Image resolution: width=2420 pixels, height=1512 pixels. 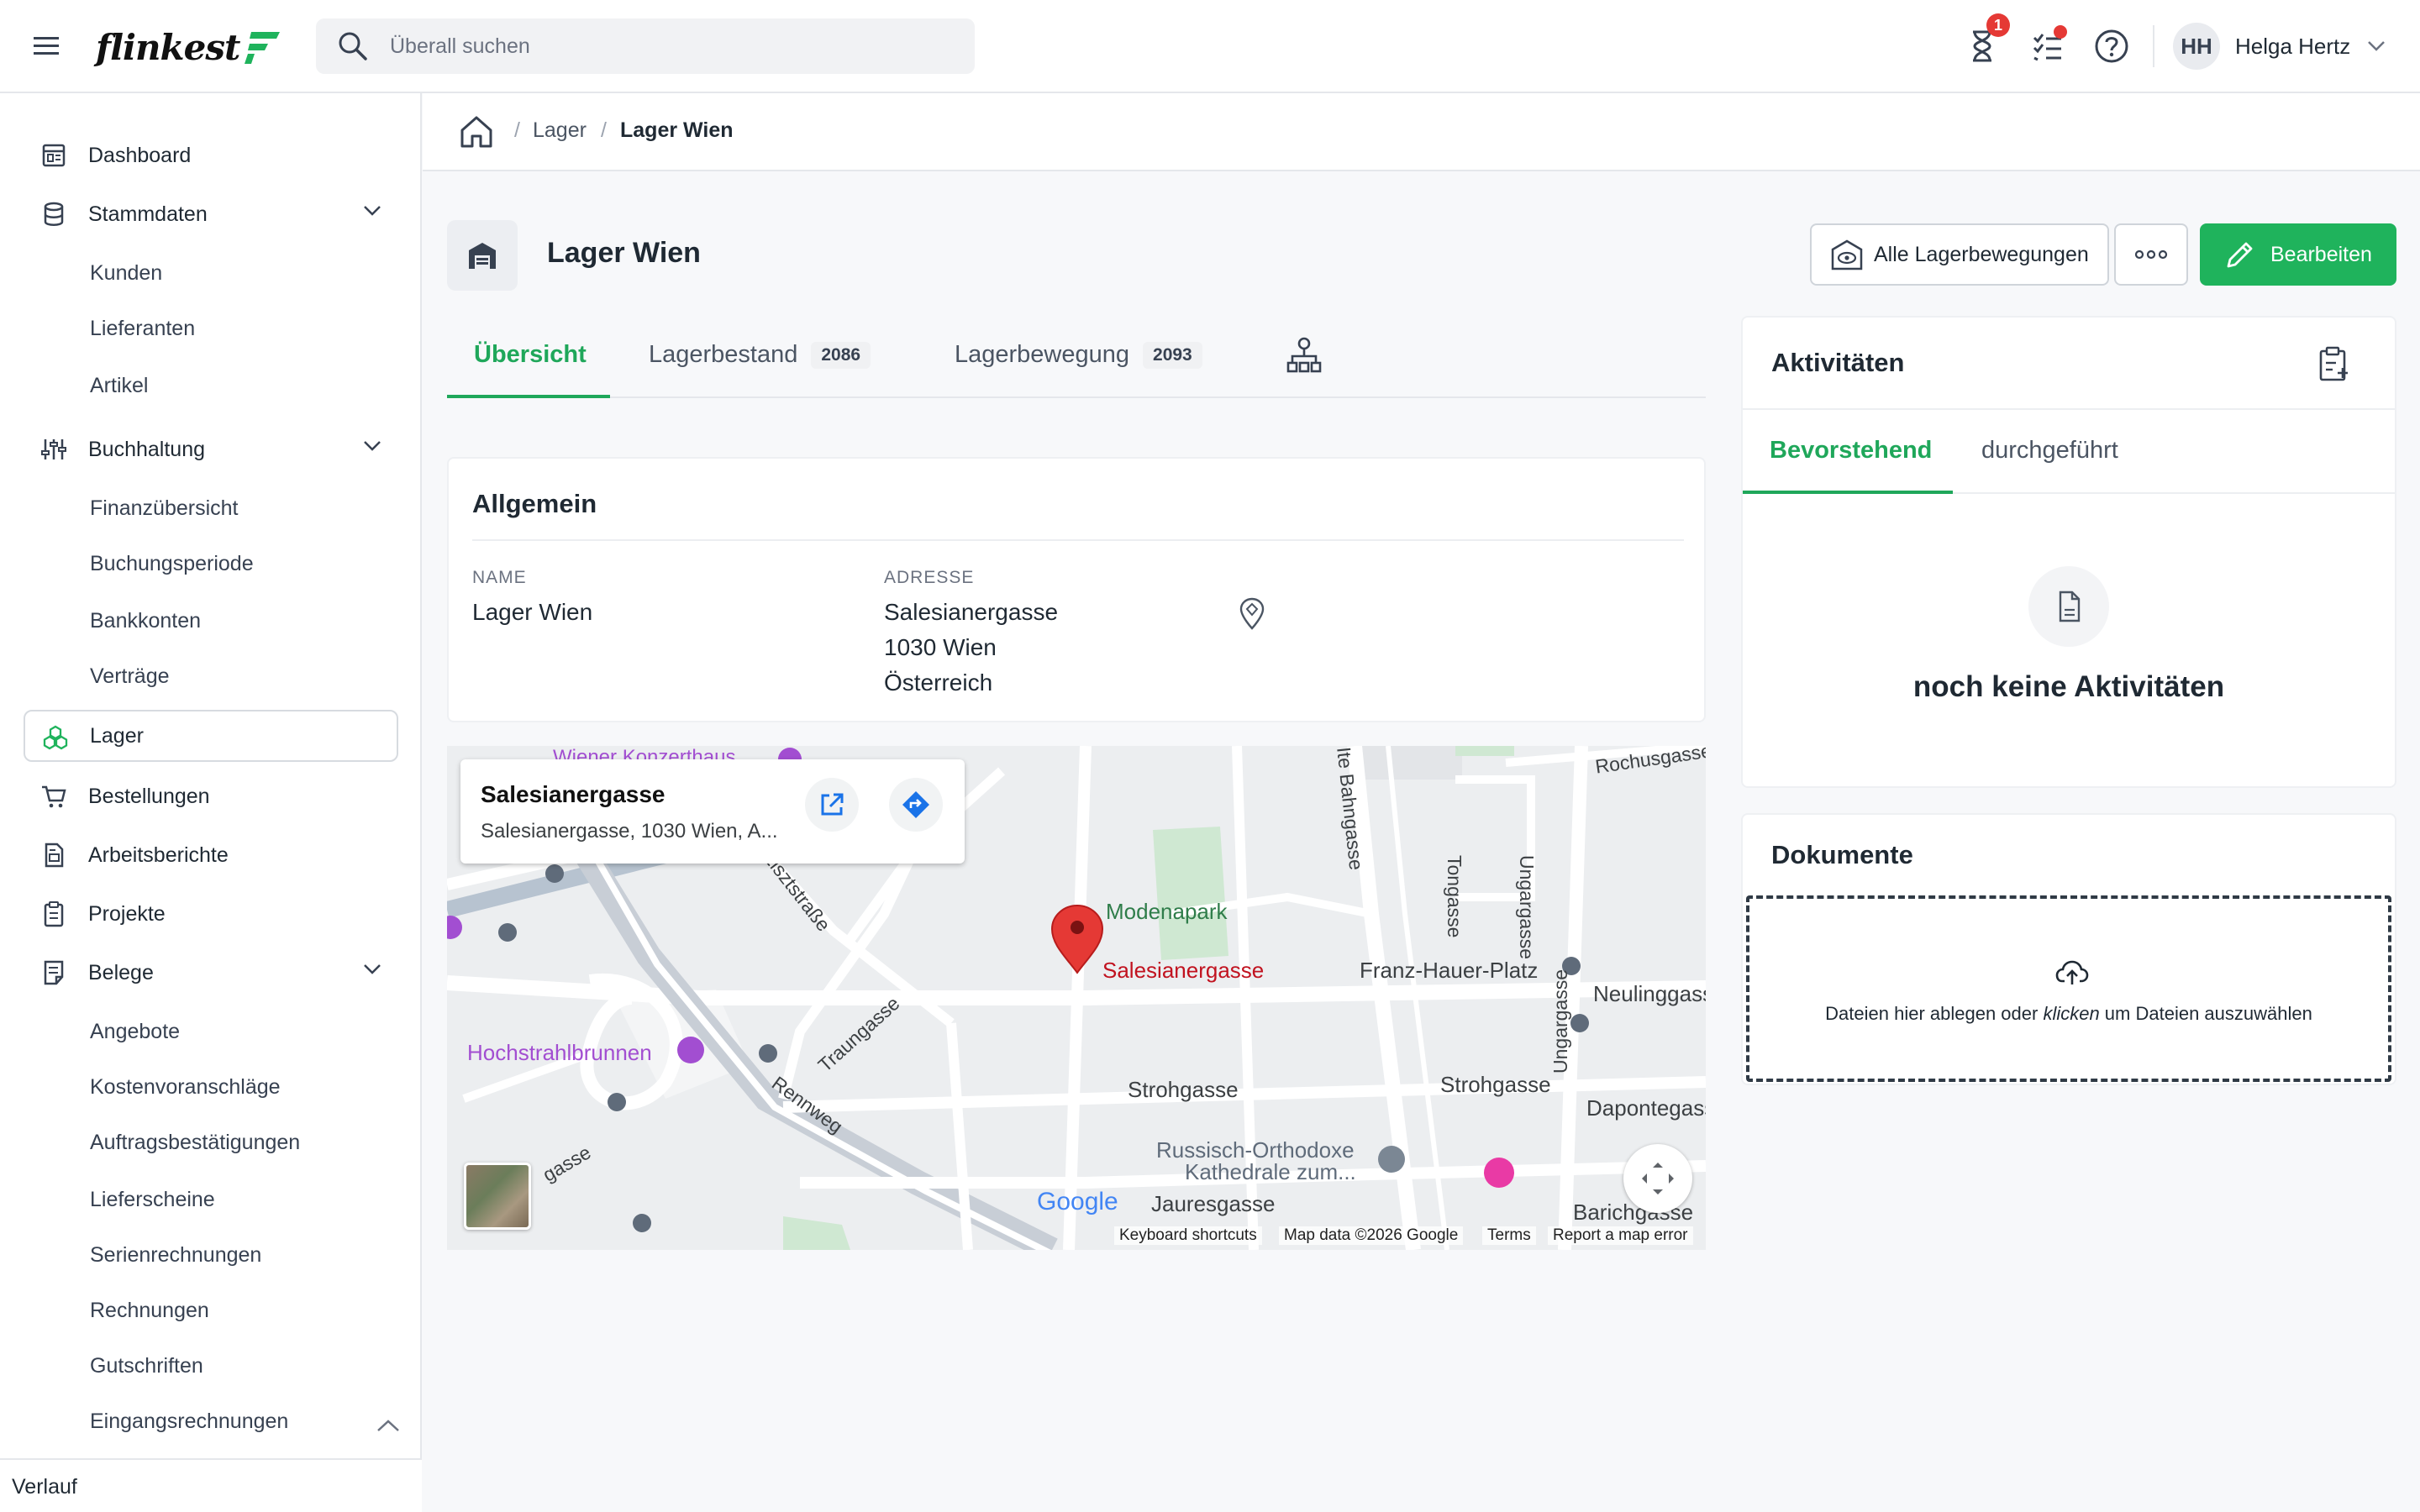 I want to click on timer-button: 1, so click(x=1985, y=40).